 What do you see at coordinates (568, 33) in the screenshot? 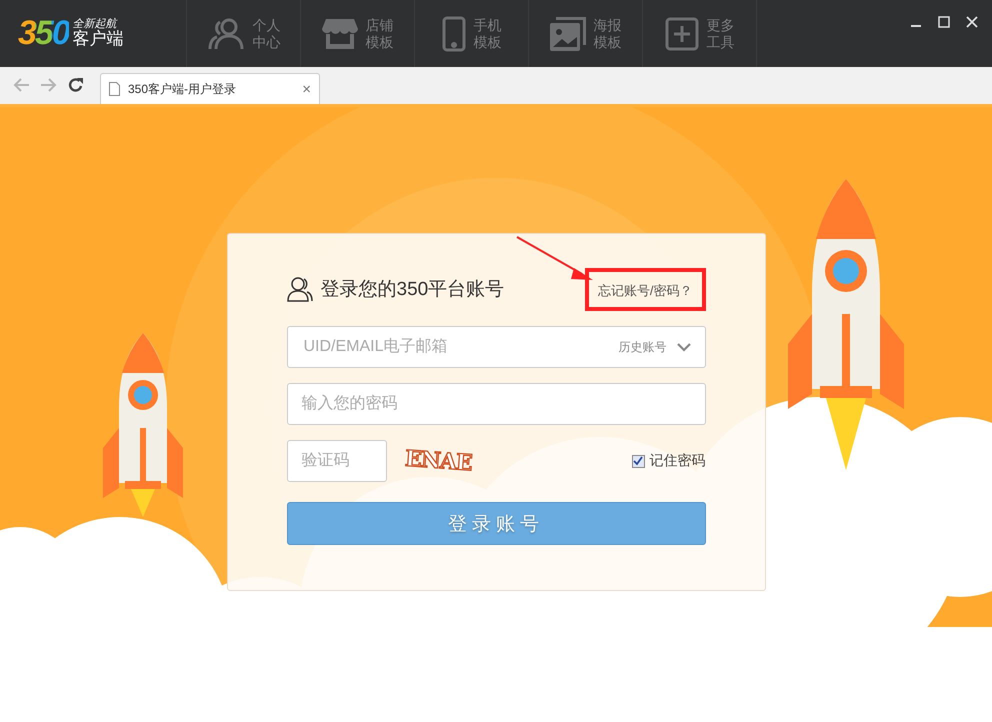
I see `picture-icon` at bounding box center [568, 33].